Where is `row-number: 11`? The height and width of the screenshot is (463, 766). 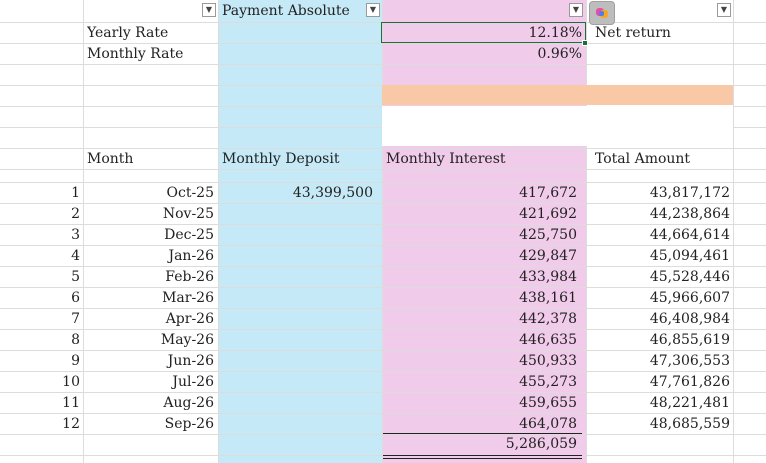 row-number: 11 is located at coordinates (71, 403).